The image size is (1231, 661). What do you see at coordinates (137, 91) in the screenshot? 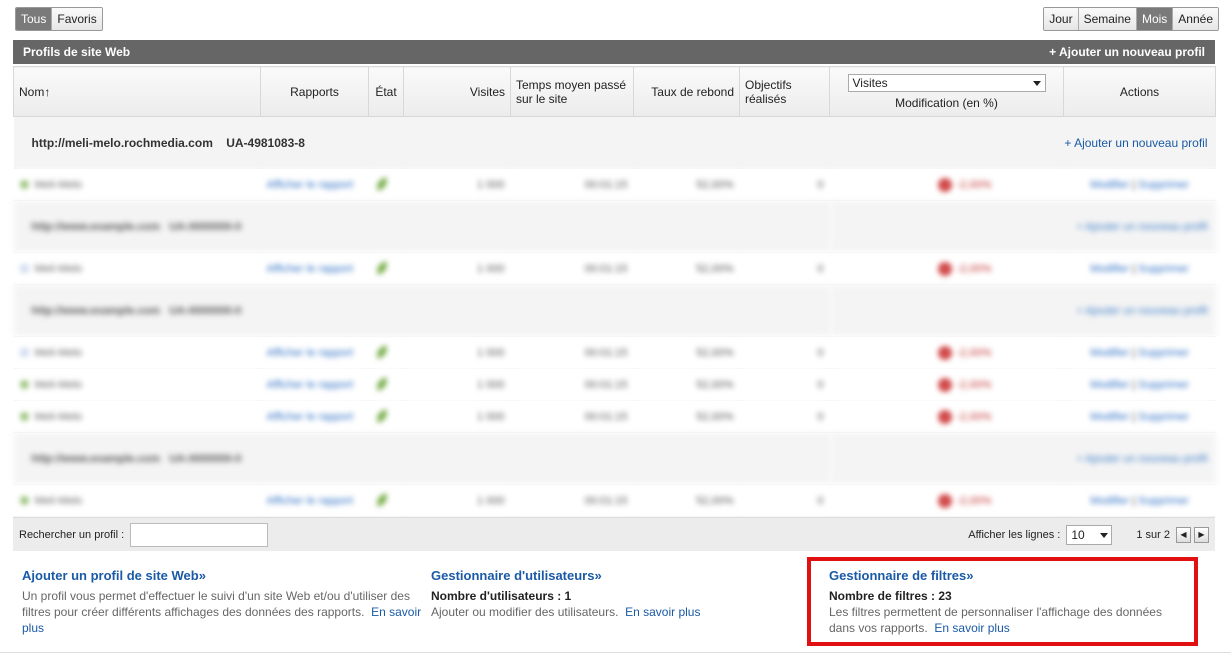
I see `col-name-header: Nom↑` at bounding box center [137, 91].